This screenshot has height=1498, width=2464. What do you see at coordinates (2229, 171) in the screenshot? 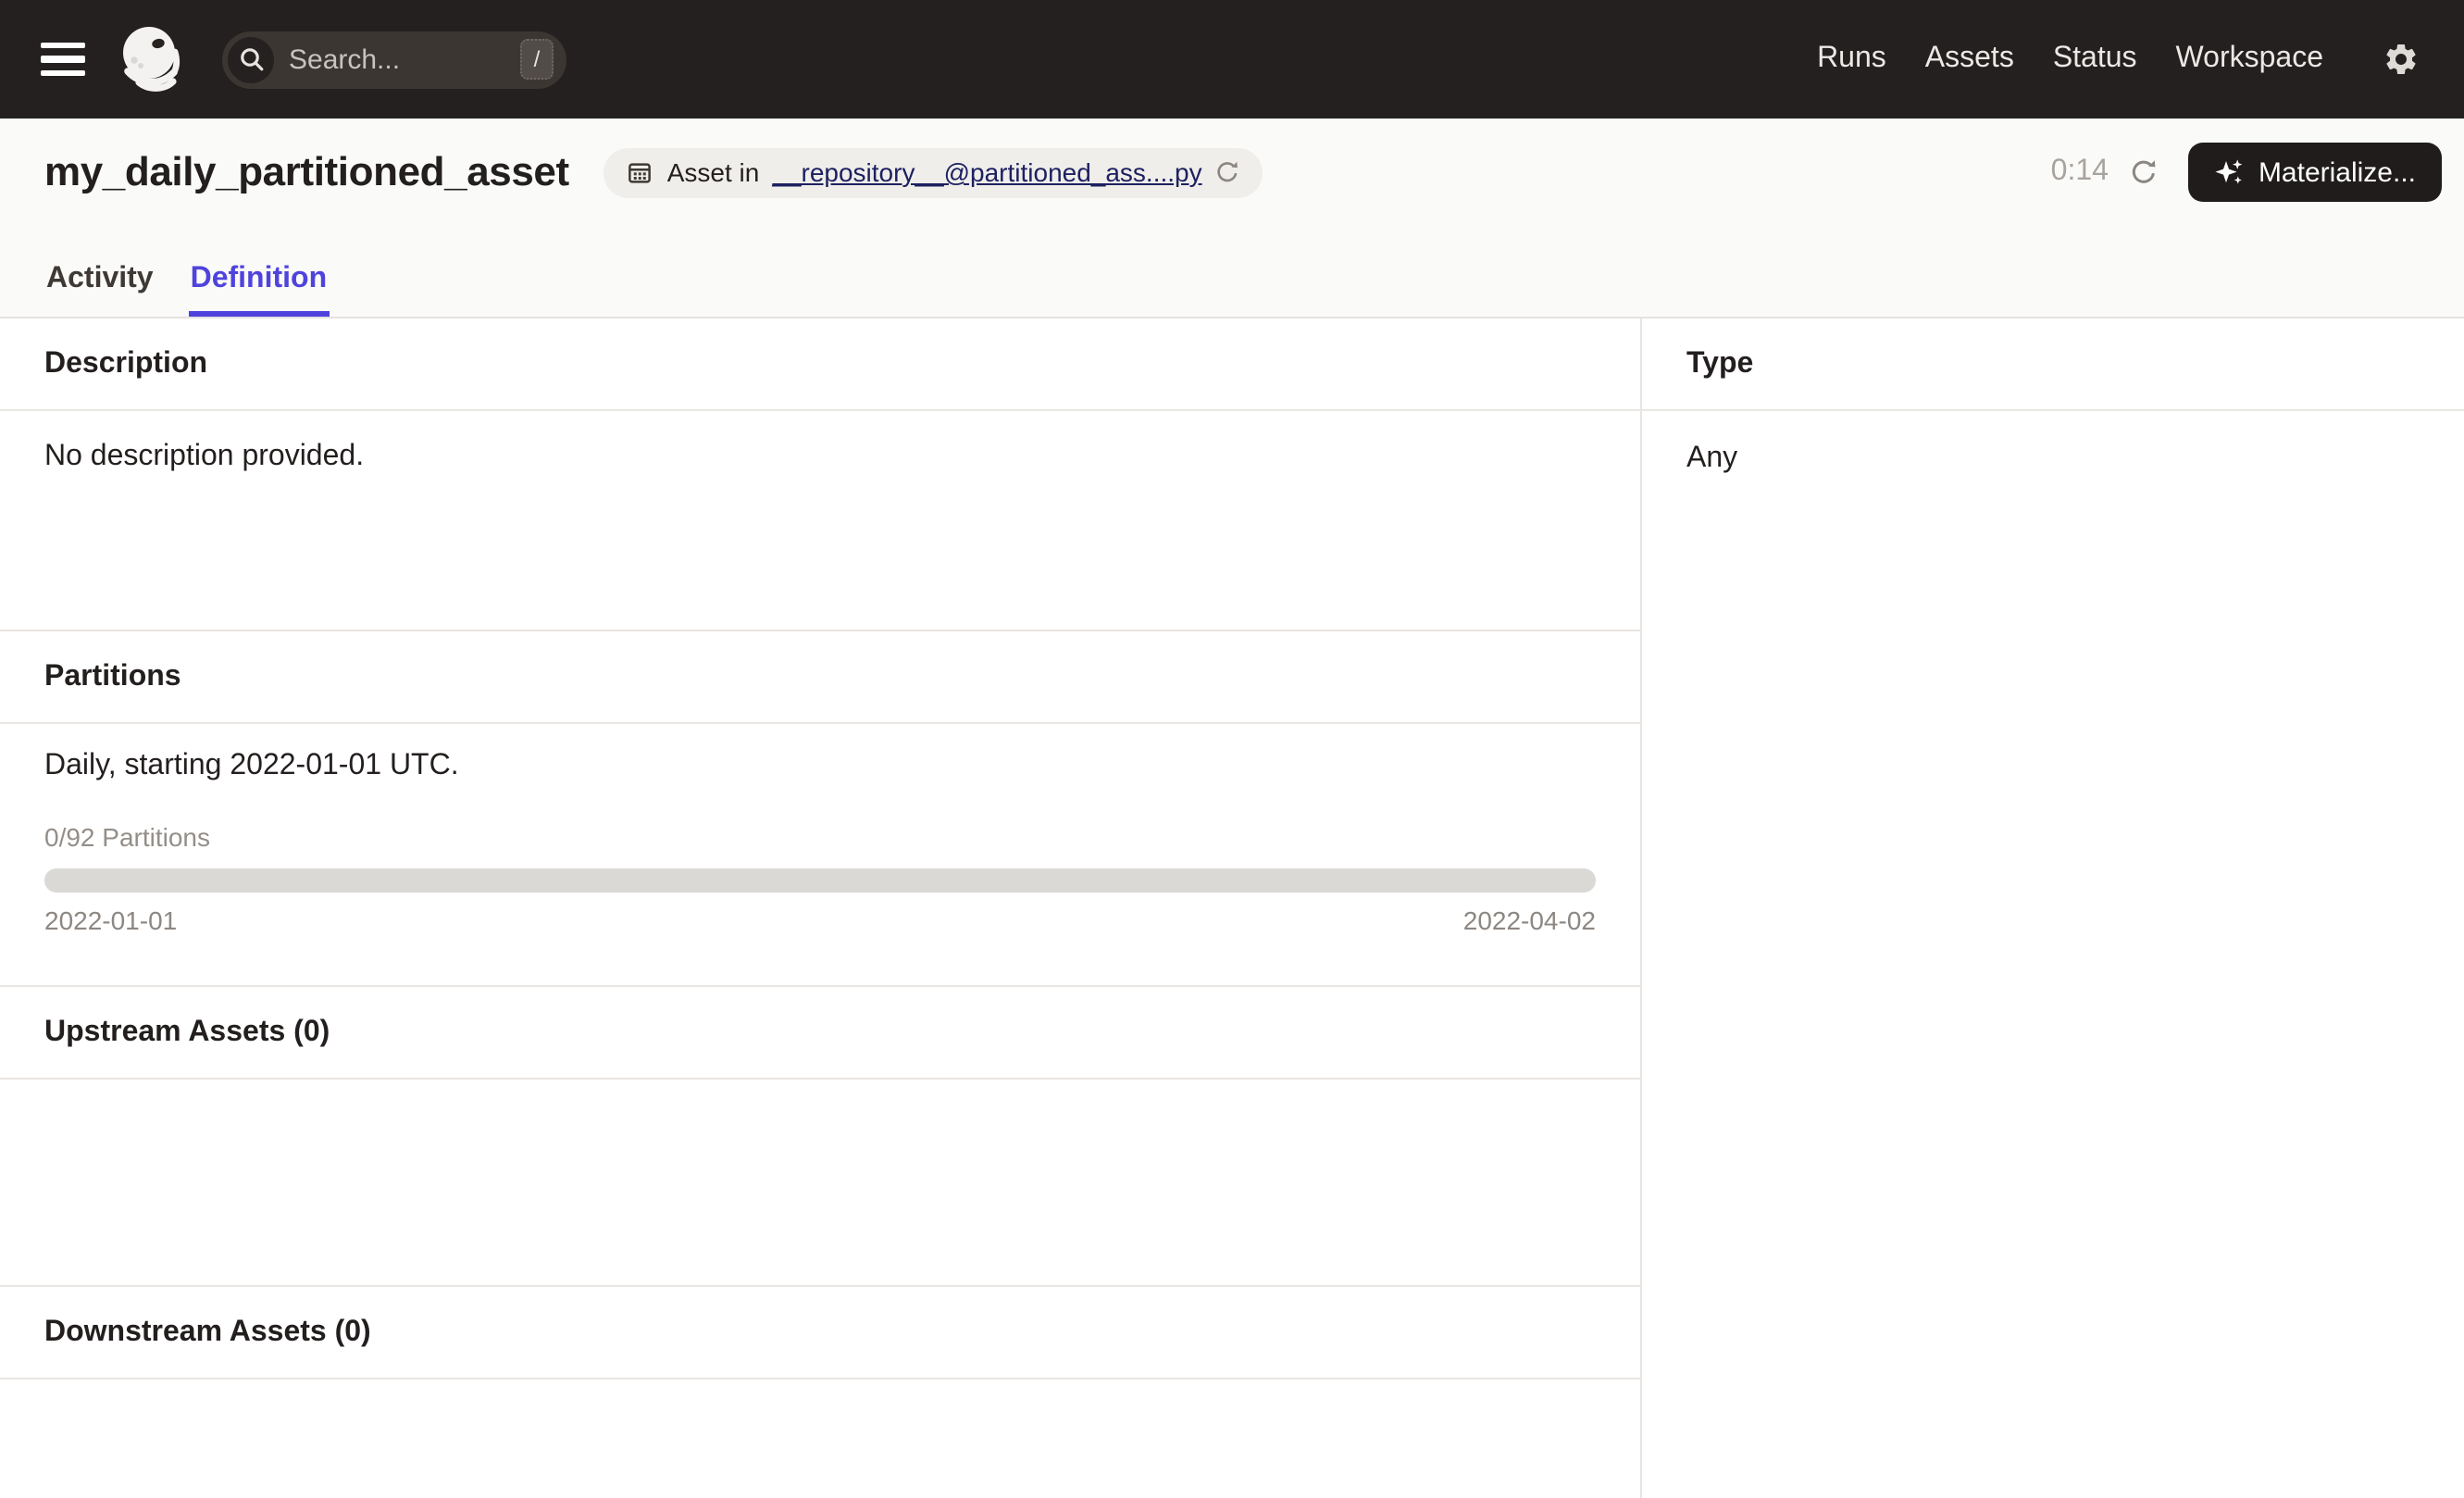
I see `sparkles-icon` at bounding box center [2229, 171].